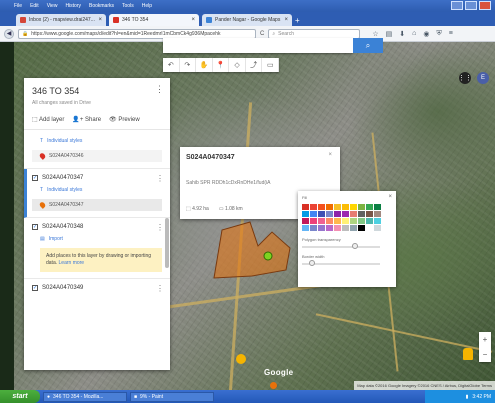 The height and width of the screenshot is (403, 495). Describe the element at coordinates (167, 243) in the screenshot. I see `panel-scrollbar` at that location.